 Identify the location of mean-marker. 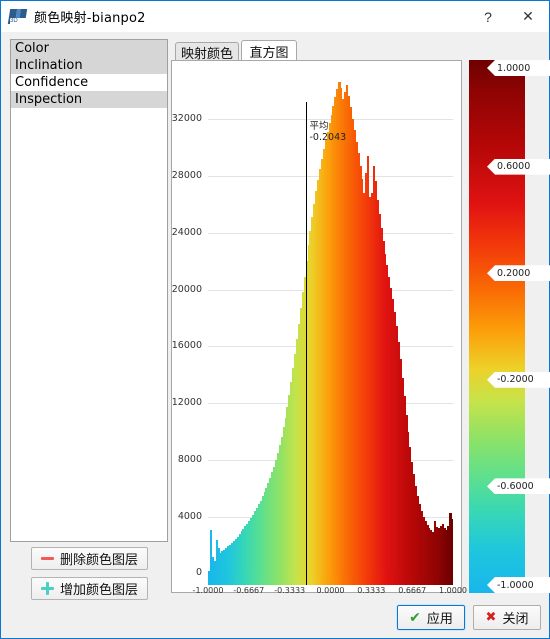
(306, 579).